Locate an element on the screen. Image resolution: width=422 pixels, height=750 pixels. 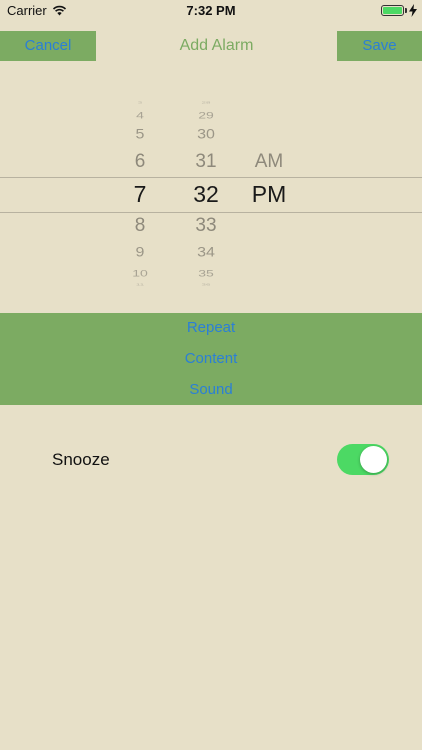
picker-hour: 7 is located at coordinates (140, 195).